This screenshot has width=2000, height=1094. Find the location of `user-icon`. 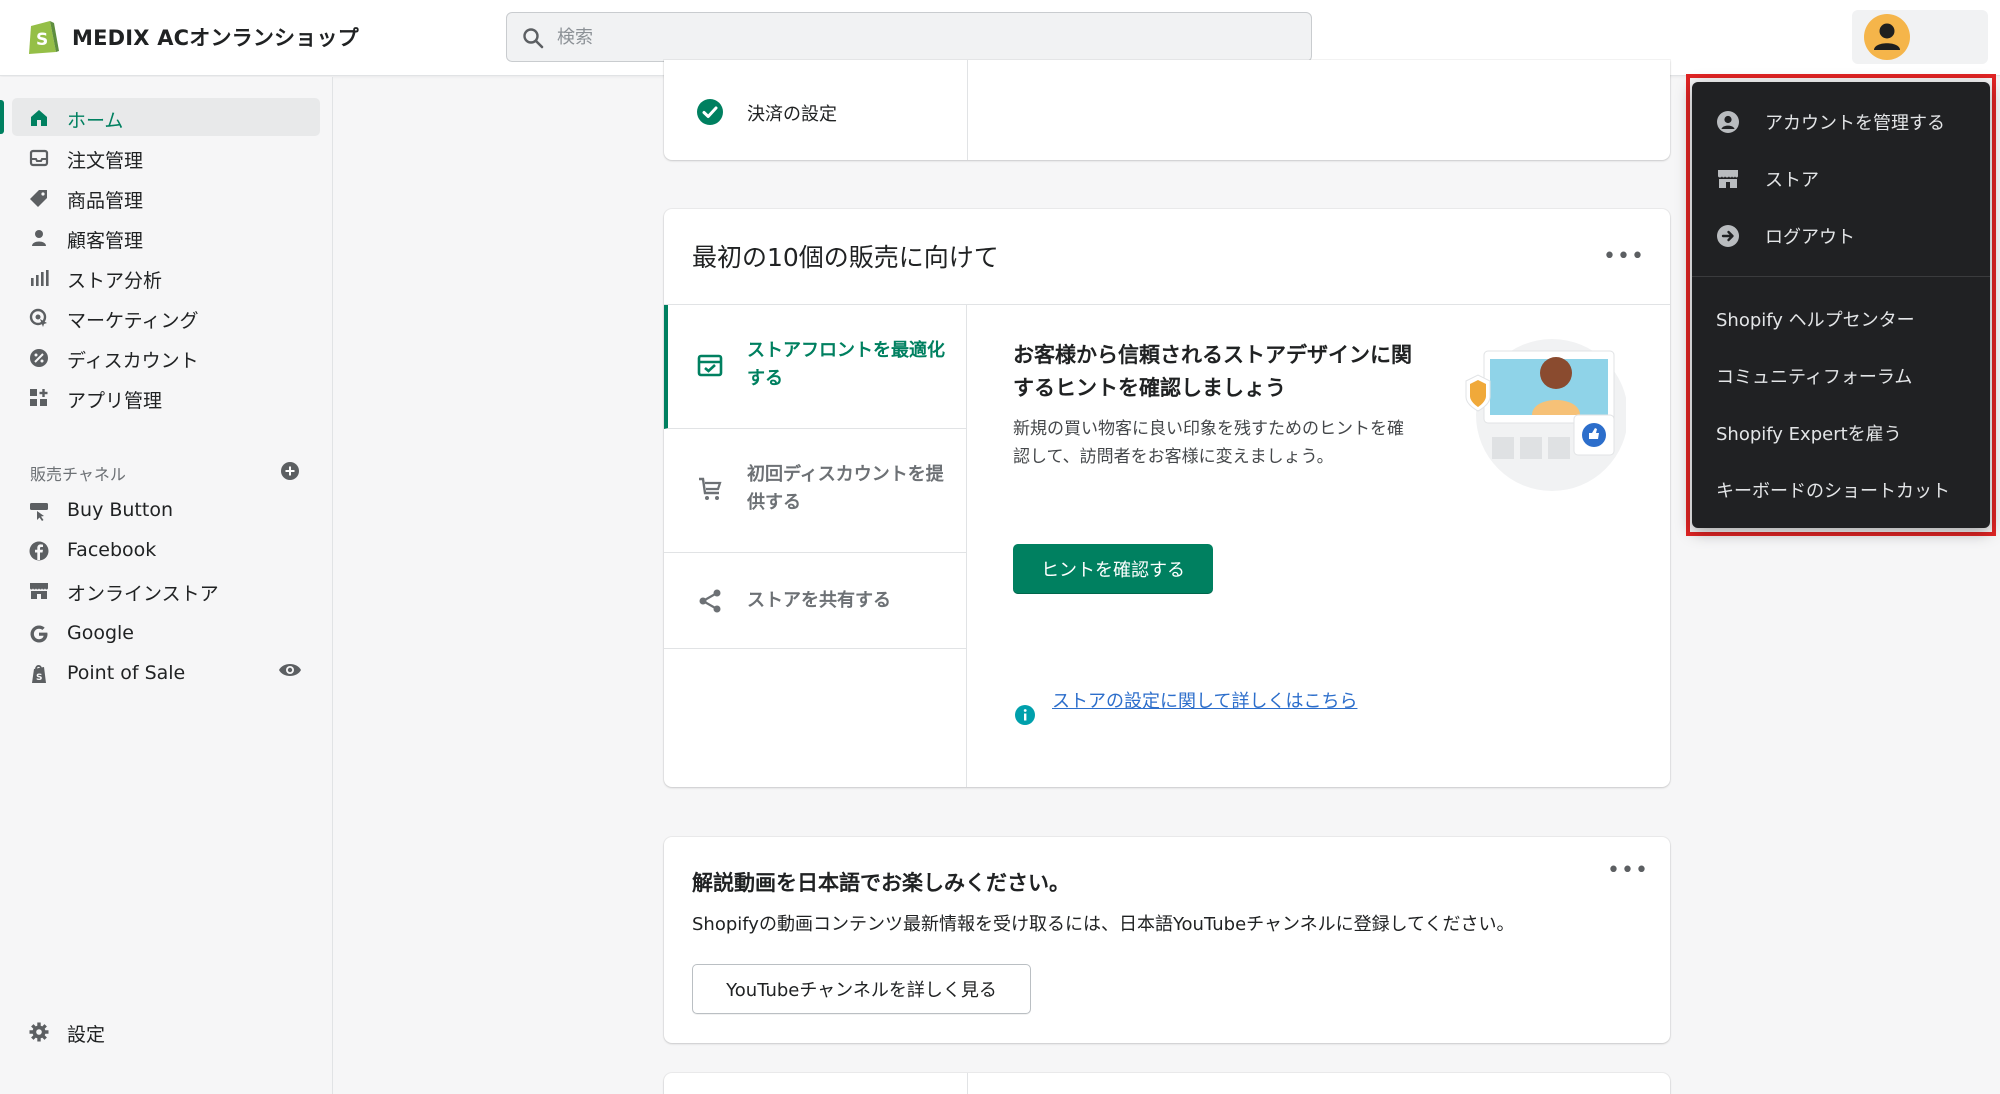

user-icon is located at coordinates (1887, 36).